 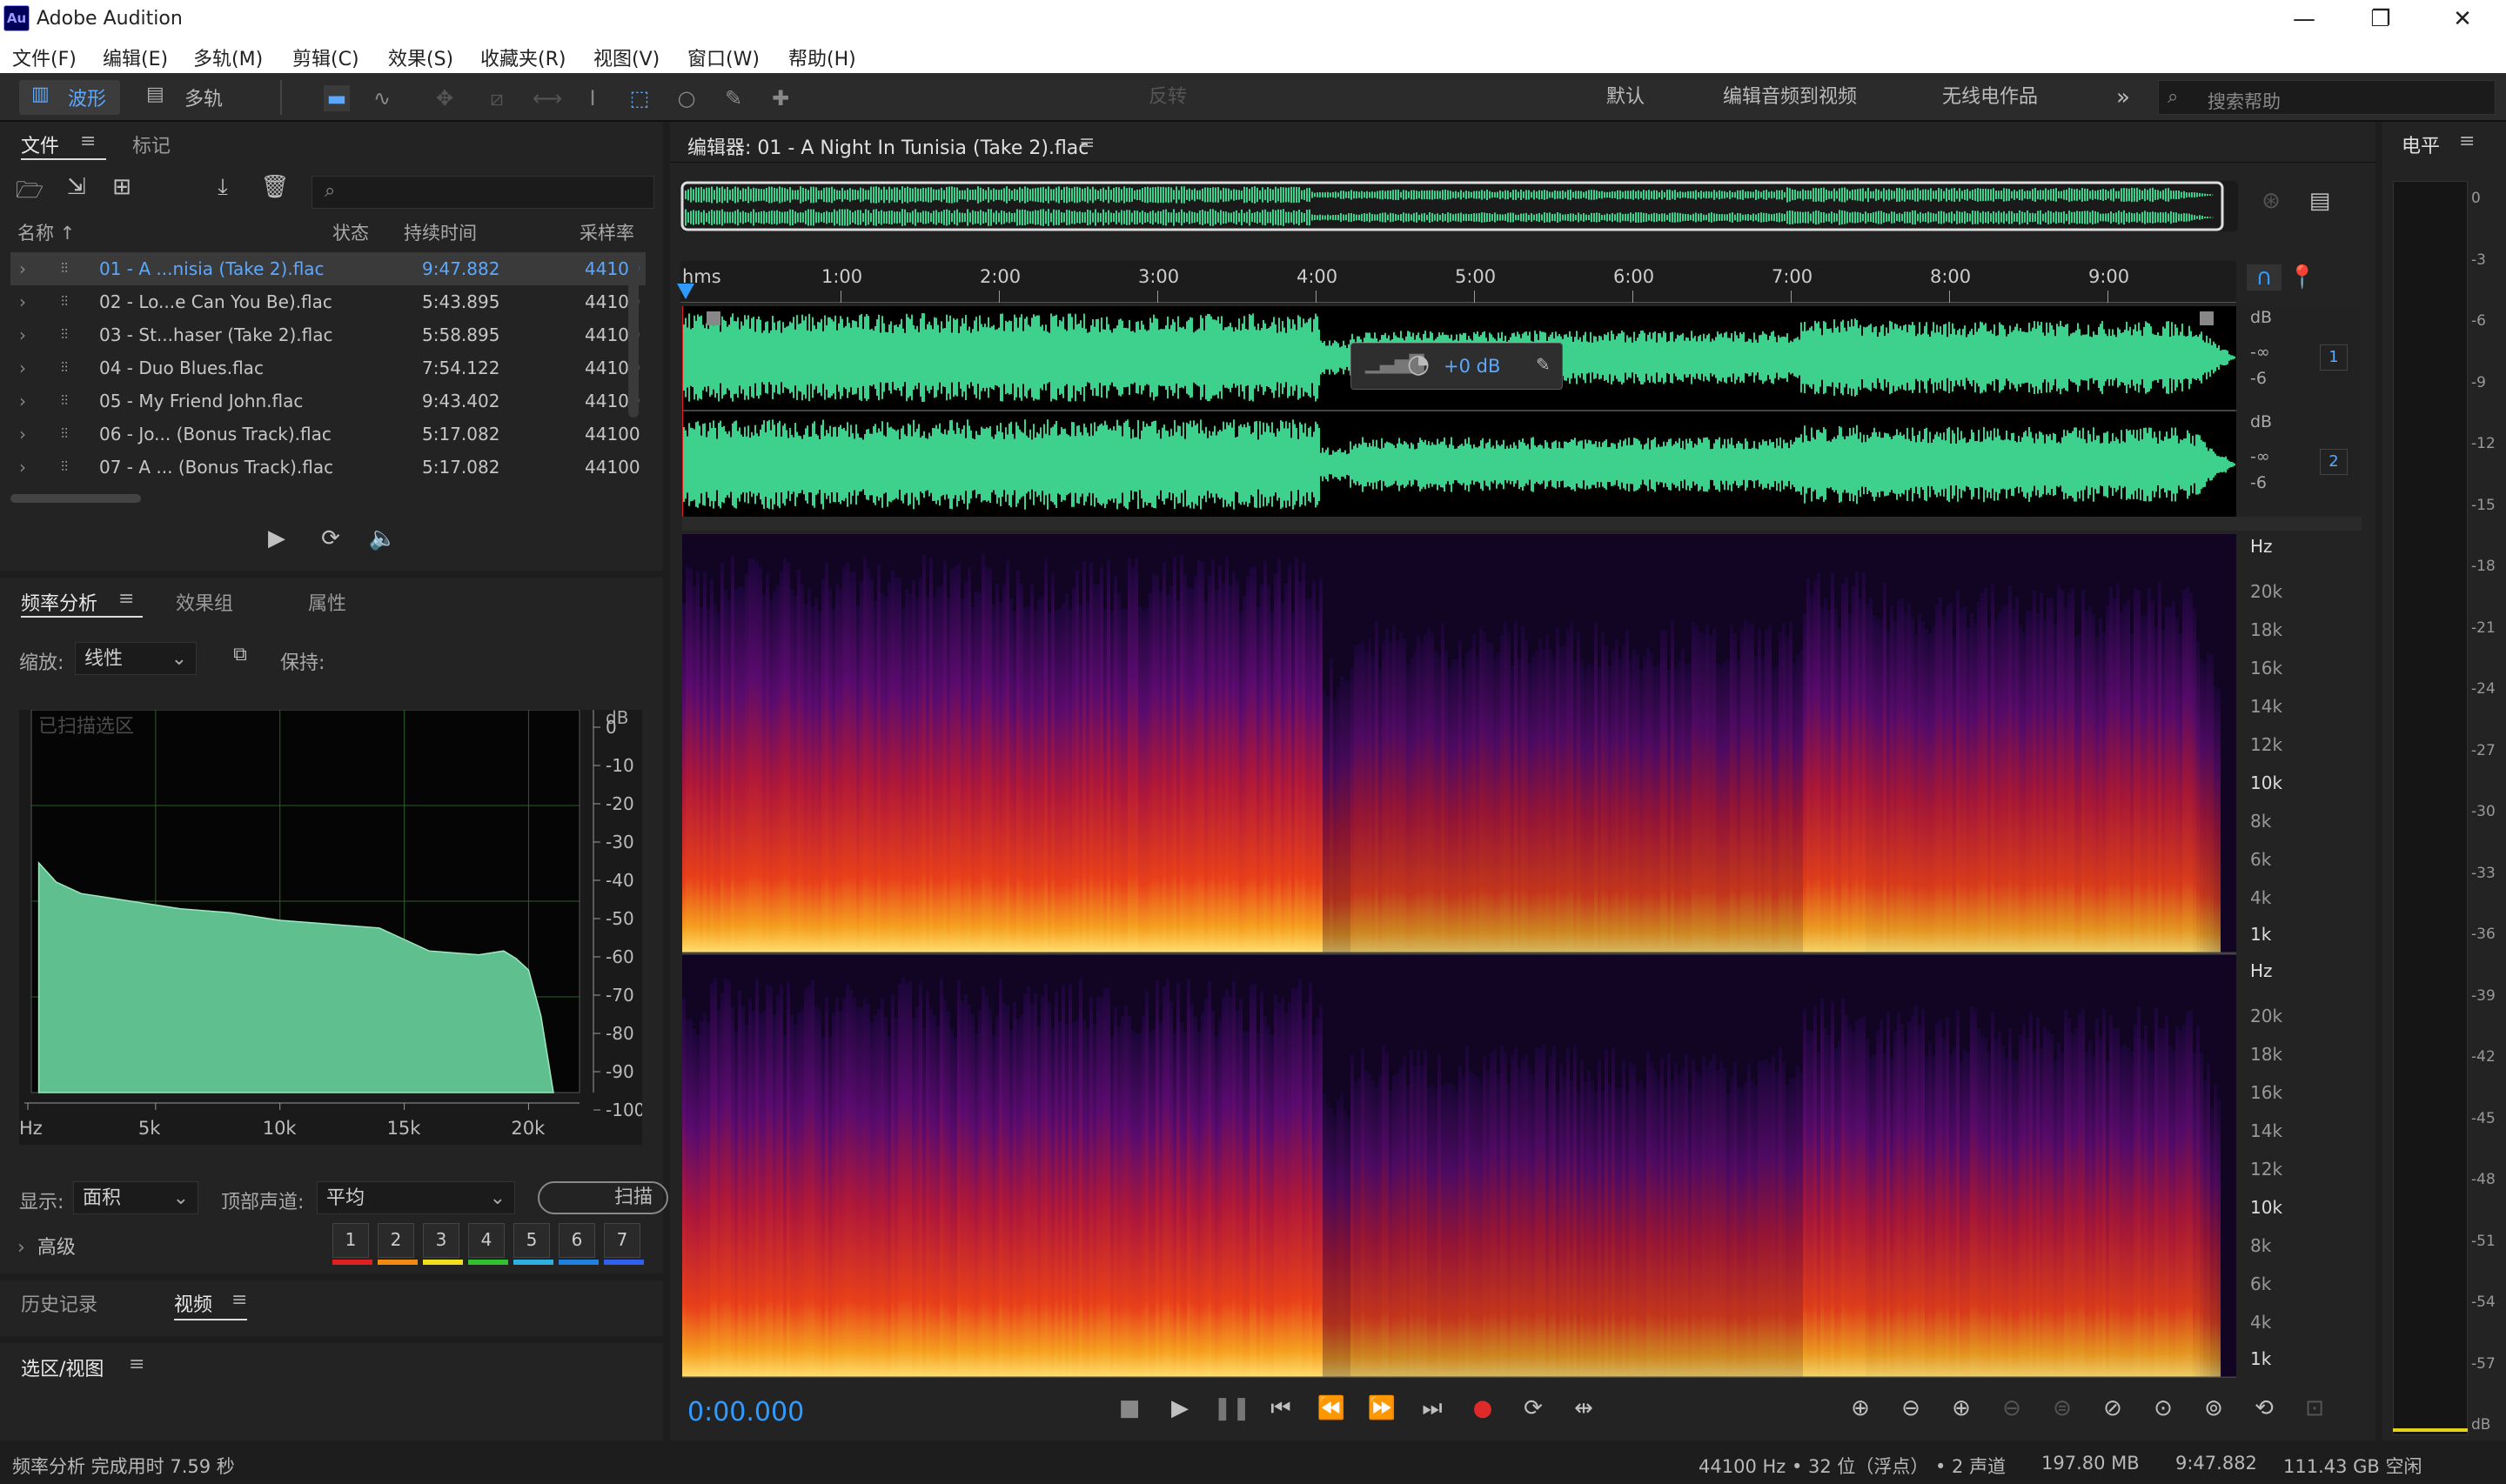 I want to click on zoom-reset-icon: ⟲, so click(x=2264, y=1408).